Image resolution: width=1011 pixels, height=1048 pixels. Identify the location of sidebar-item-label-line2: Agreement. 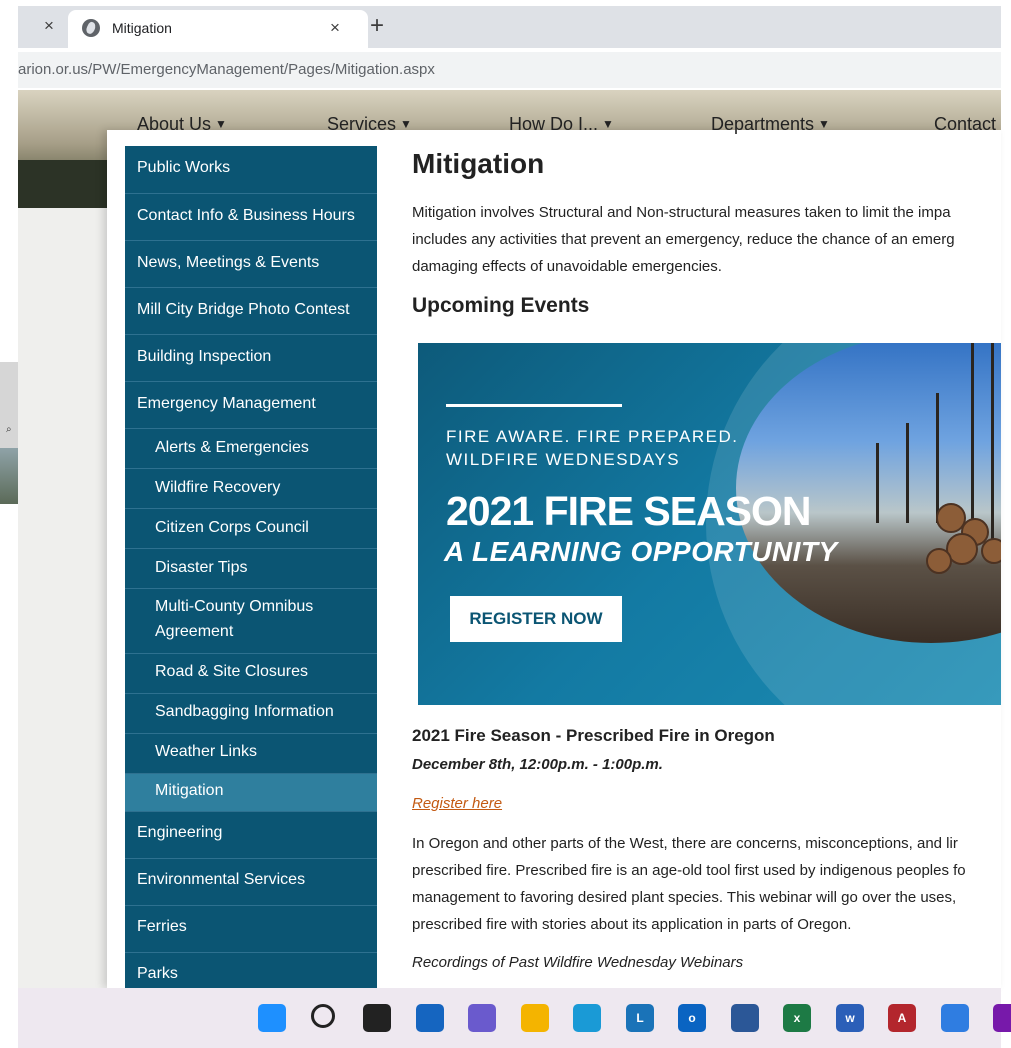
(194, 631).